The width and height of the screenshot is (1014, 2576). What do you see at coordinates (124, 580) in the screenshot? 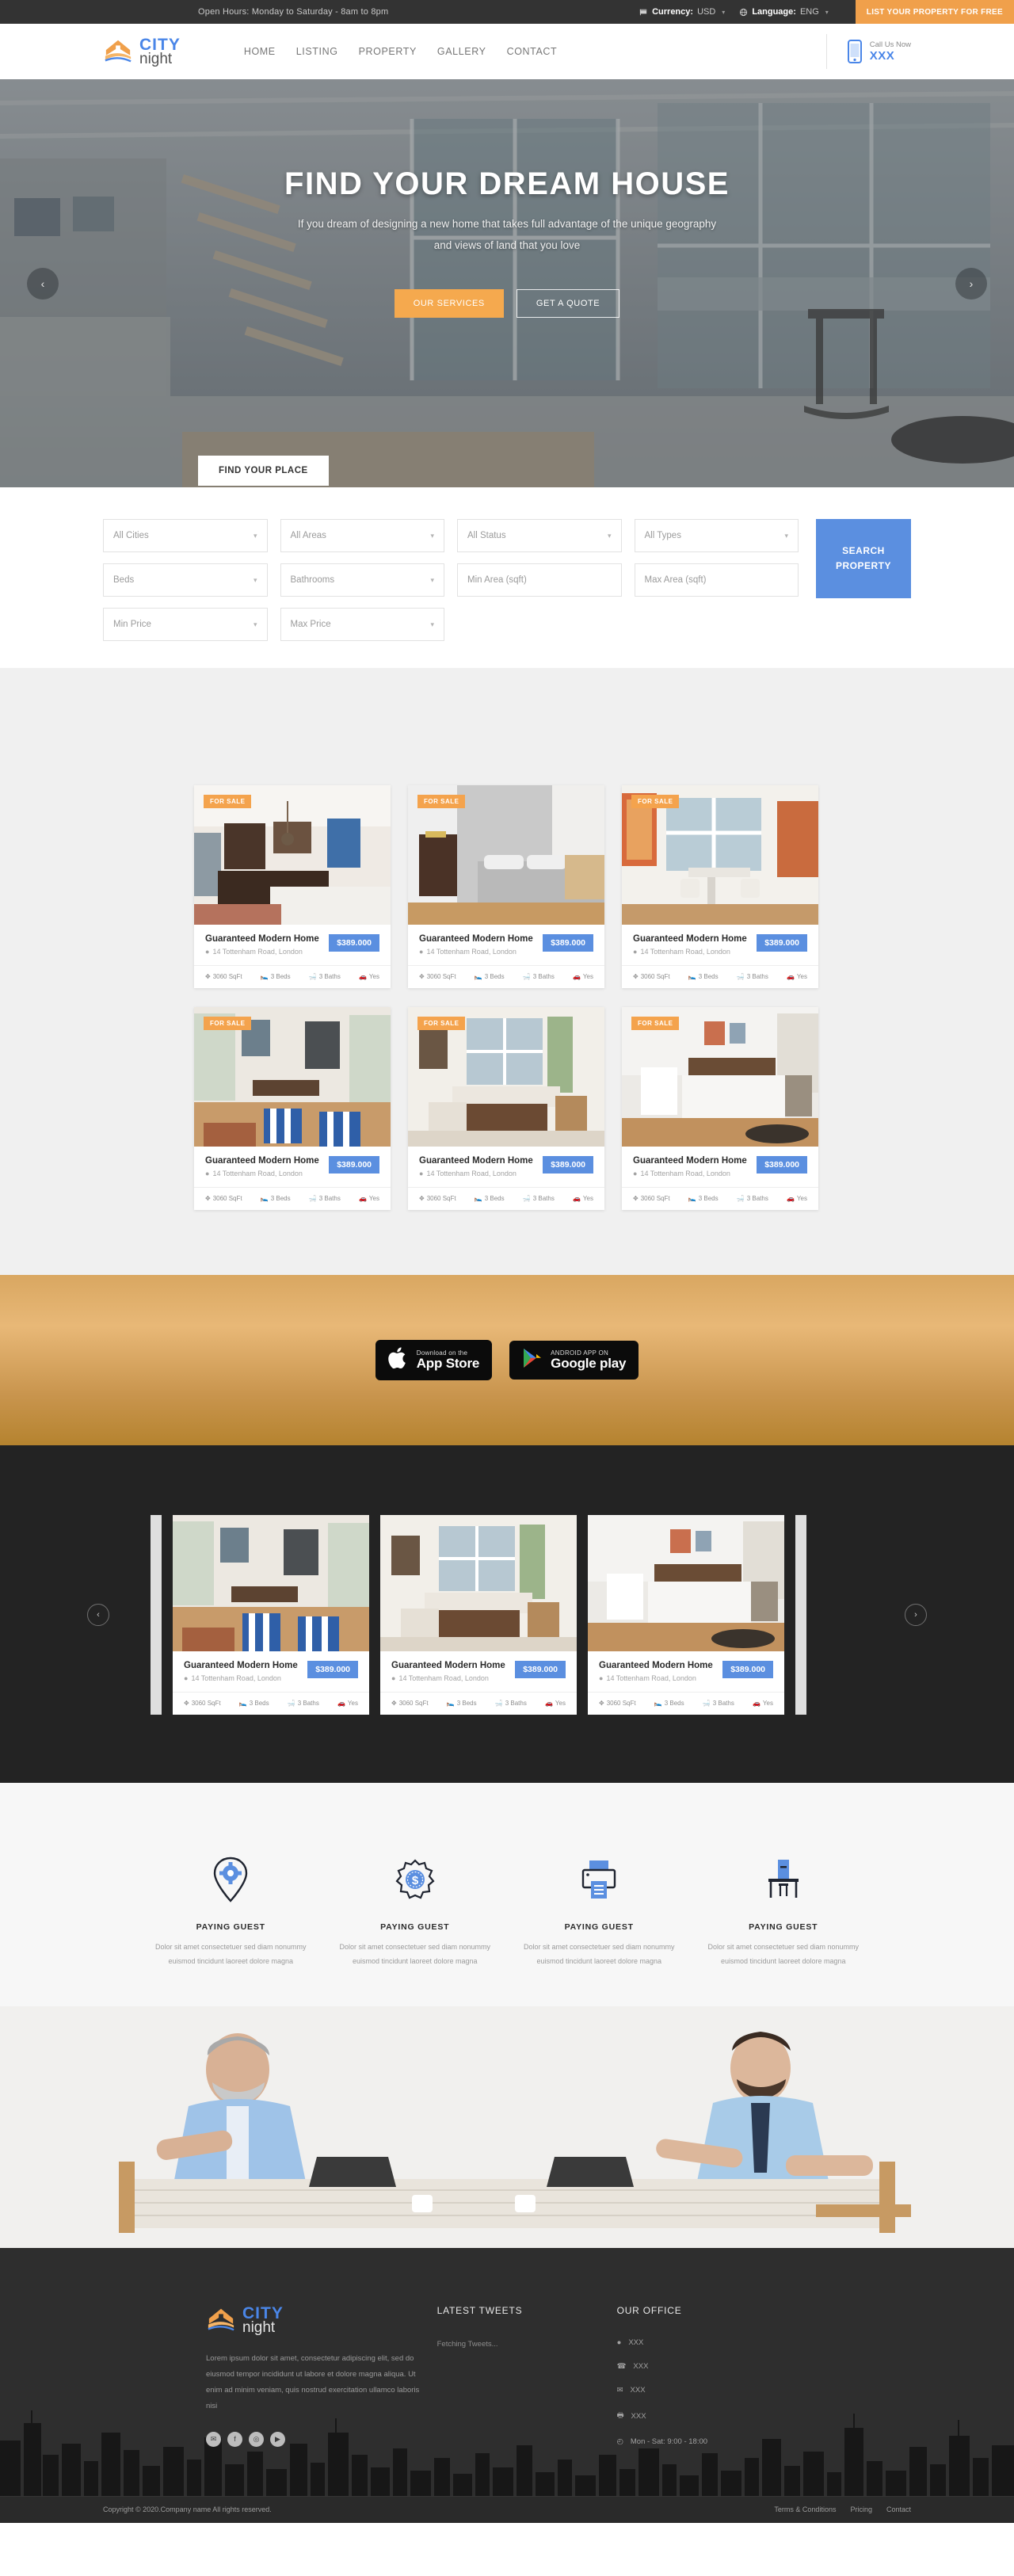
I see `field-label: Beds` at bounding box center [124, 580].